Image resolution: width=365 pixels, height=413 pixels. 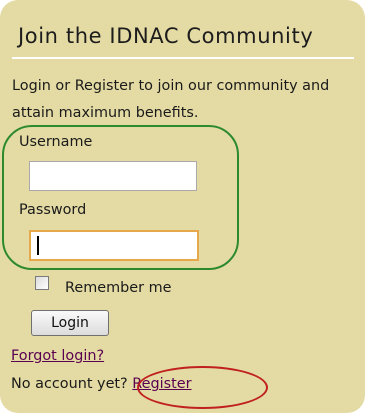 I want to click on no-account-prefix: No account yet?, so click(x=72, y=384).